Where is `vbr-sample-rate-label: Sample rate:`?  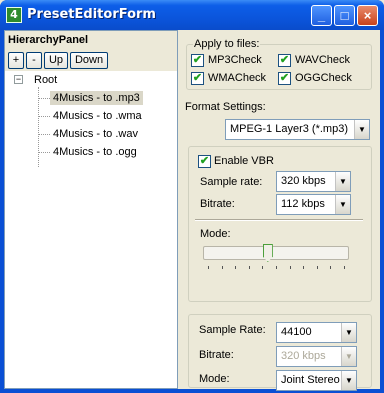
vbr-sample-rate-label: Sample rate: is located at coordinates (231, 182).